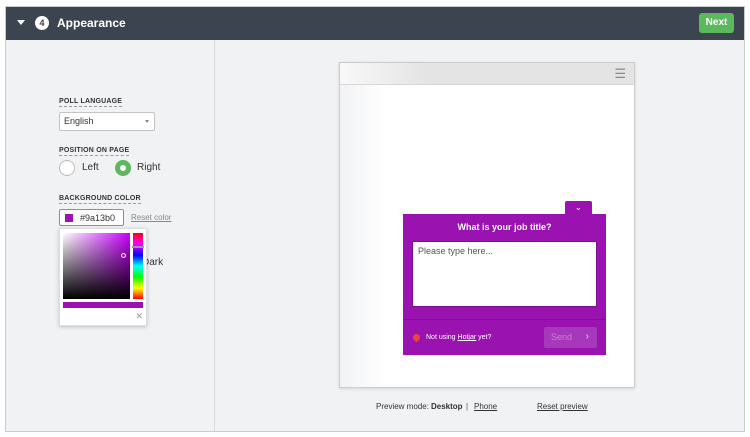 The height and width of the screenshot is (437, 750). What do you see at coordinates (562, 406) in the screenshot?
I see `reset-preview-link: Reset preview` at bounding box center [562, 406].